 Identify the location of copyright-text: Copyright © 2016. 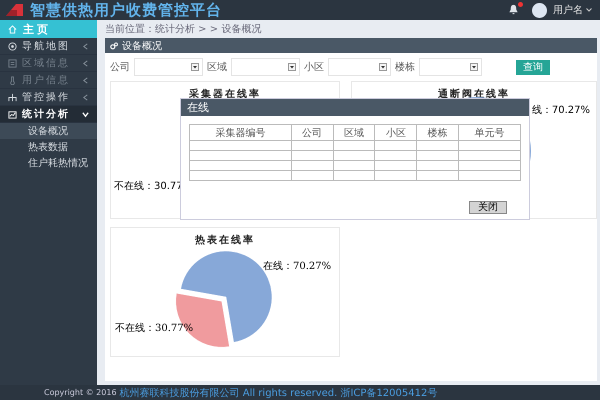
(80, 392).